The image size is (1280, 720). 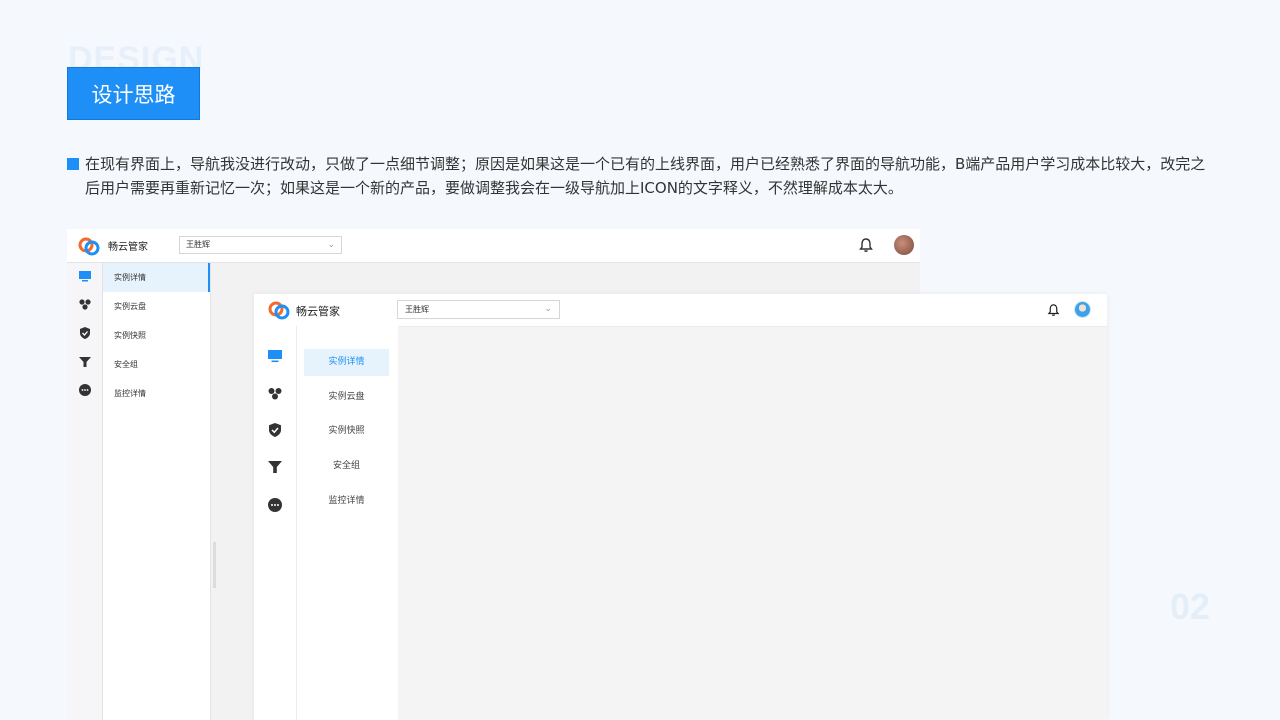 I want to click on new-side-menu: 实例详情 实例云盘 实例快照 安全组 监控详情, so click(x=347, y=523).